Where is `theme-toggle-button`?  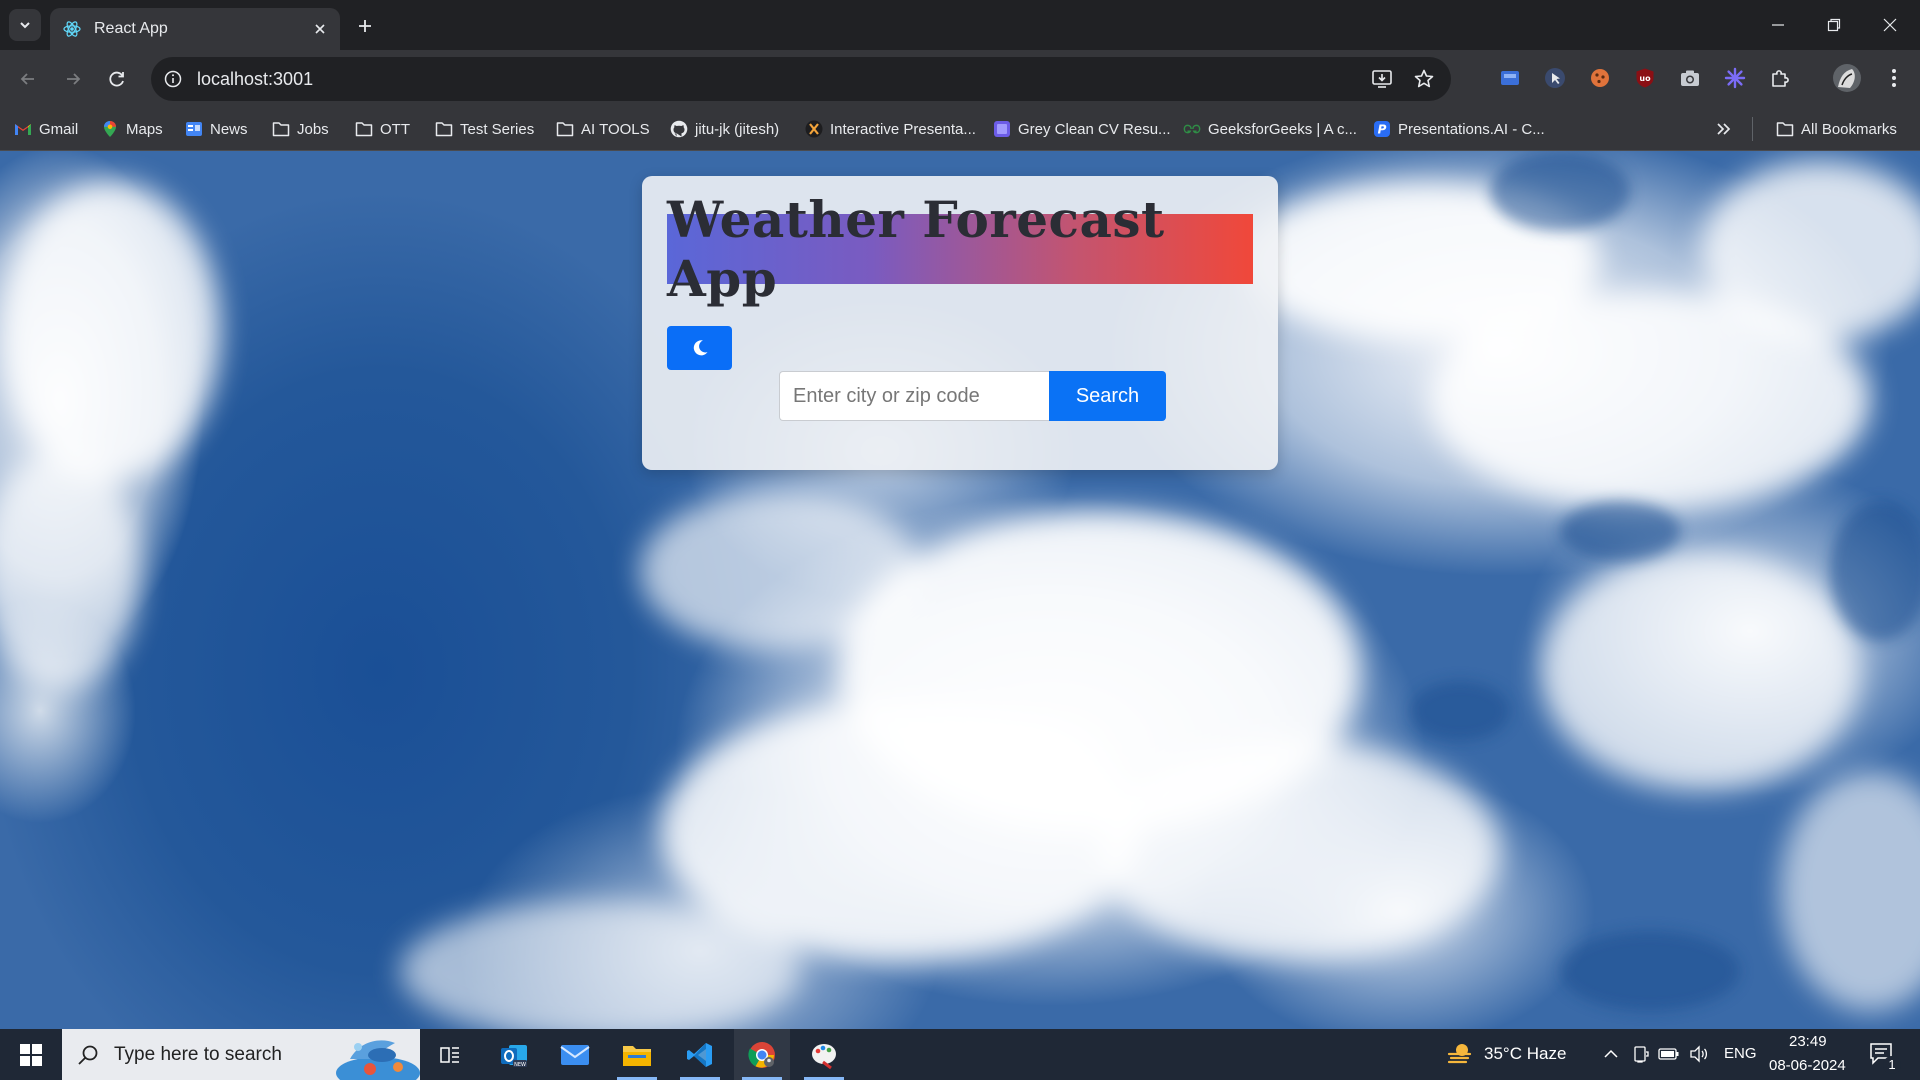
theme-toggle-button is located at coordinates (699, 348).